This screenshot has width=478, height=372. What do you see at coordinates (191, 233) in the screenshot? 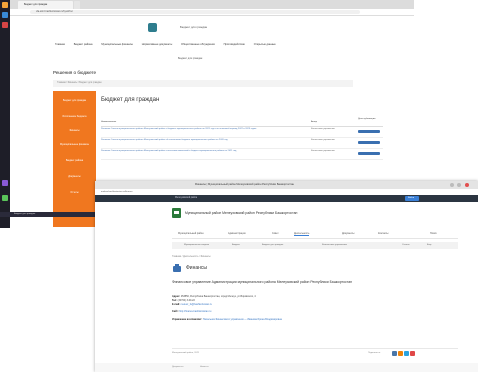
I see `nav-item: Муниципальный район` at bounding box center [191, 233].